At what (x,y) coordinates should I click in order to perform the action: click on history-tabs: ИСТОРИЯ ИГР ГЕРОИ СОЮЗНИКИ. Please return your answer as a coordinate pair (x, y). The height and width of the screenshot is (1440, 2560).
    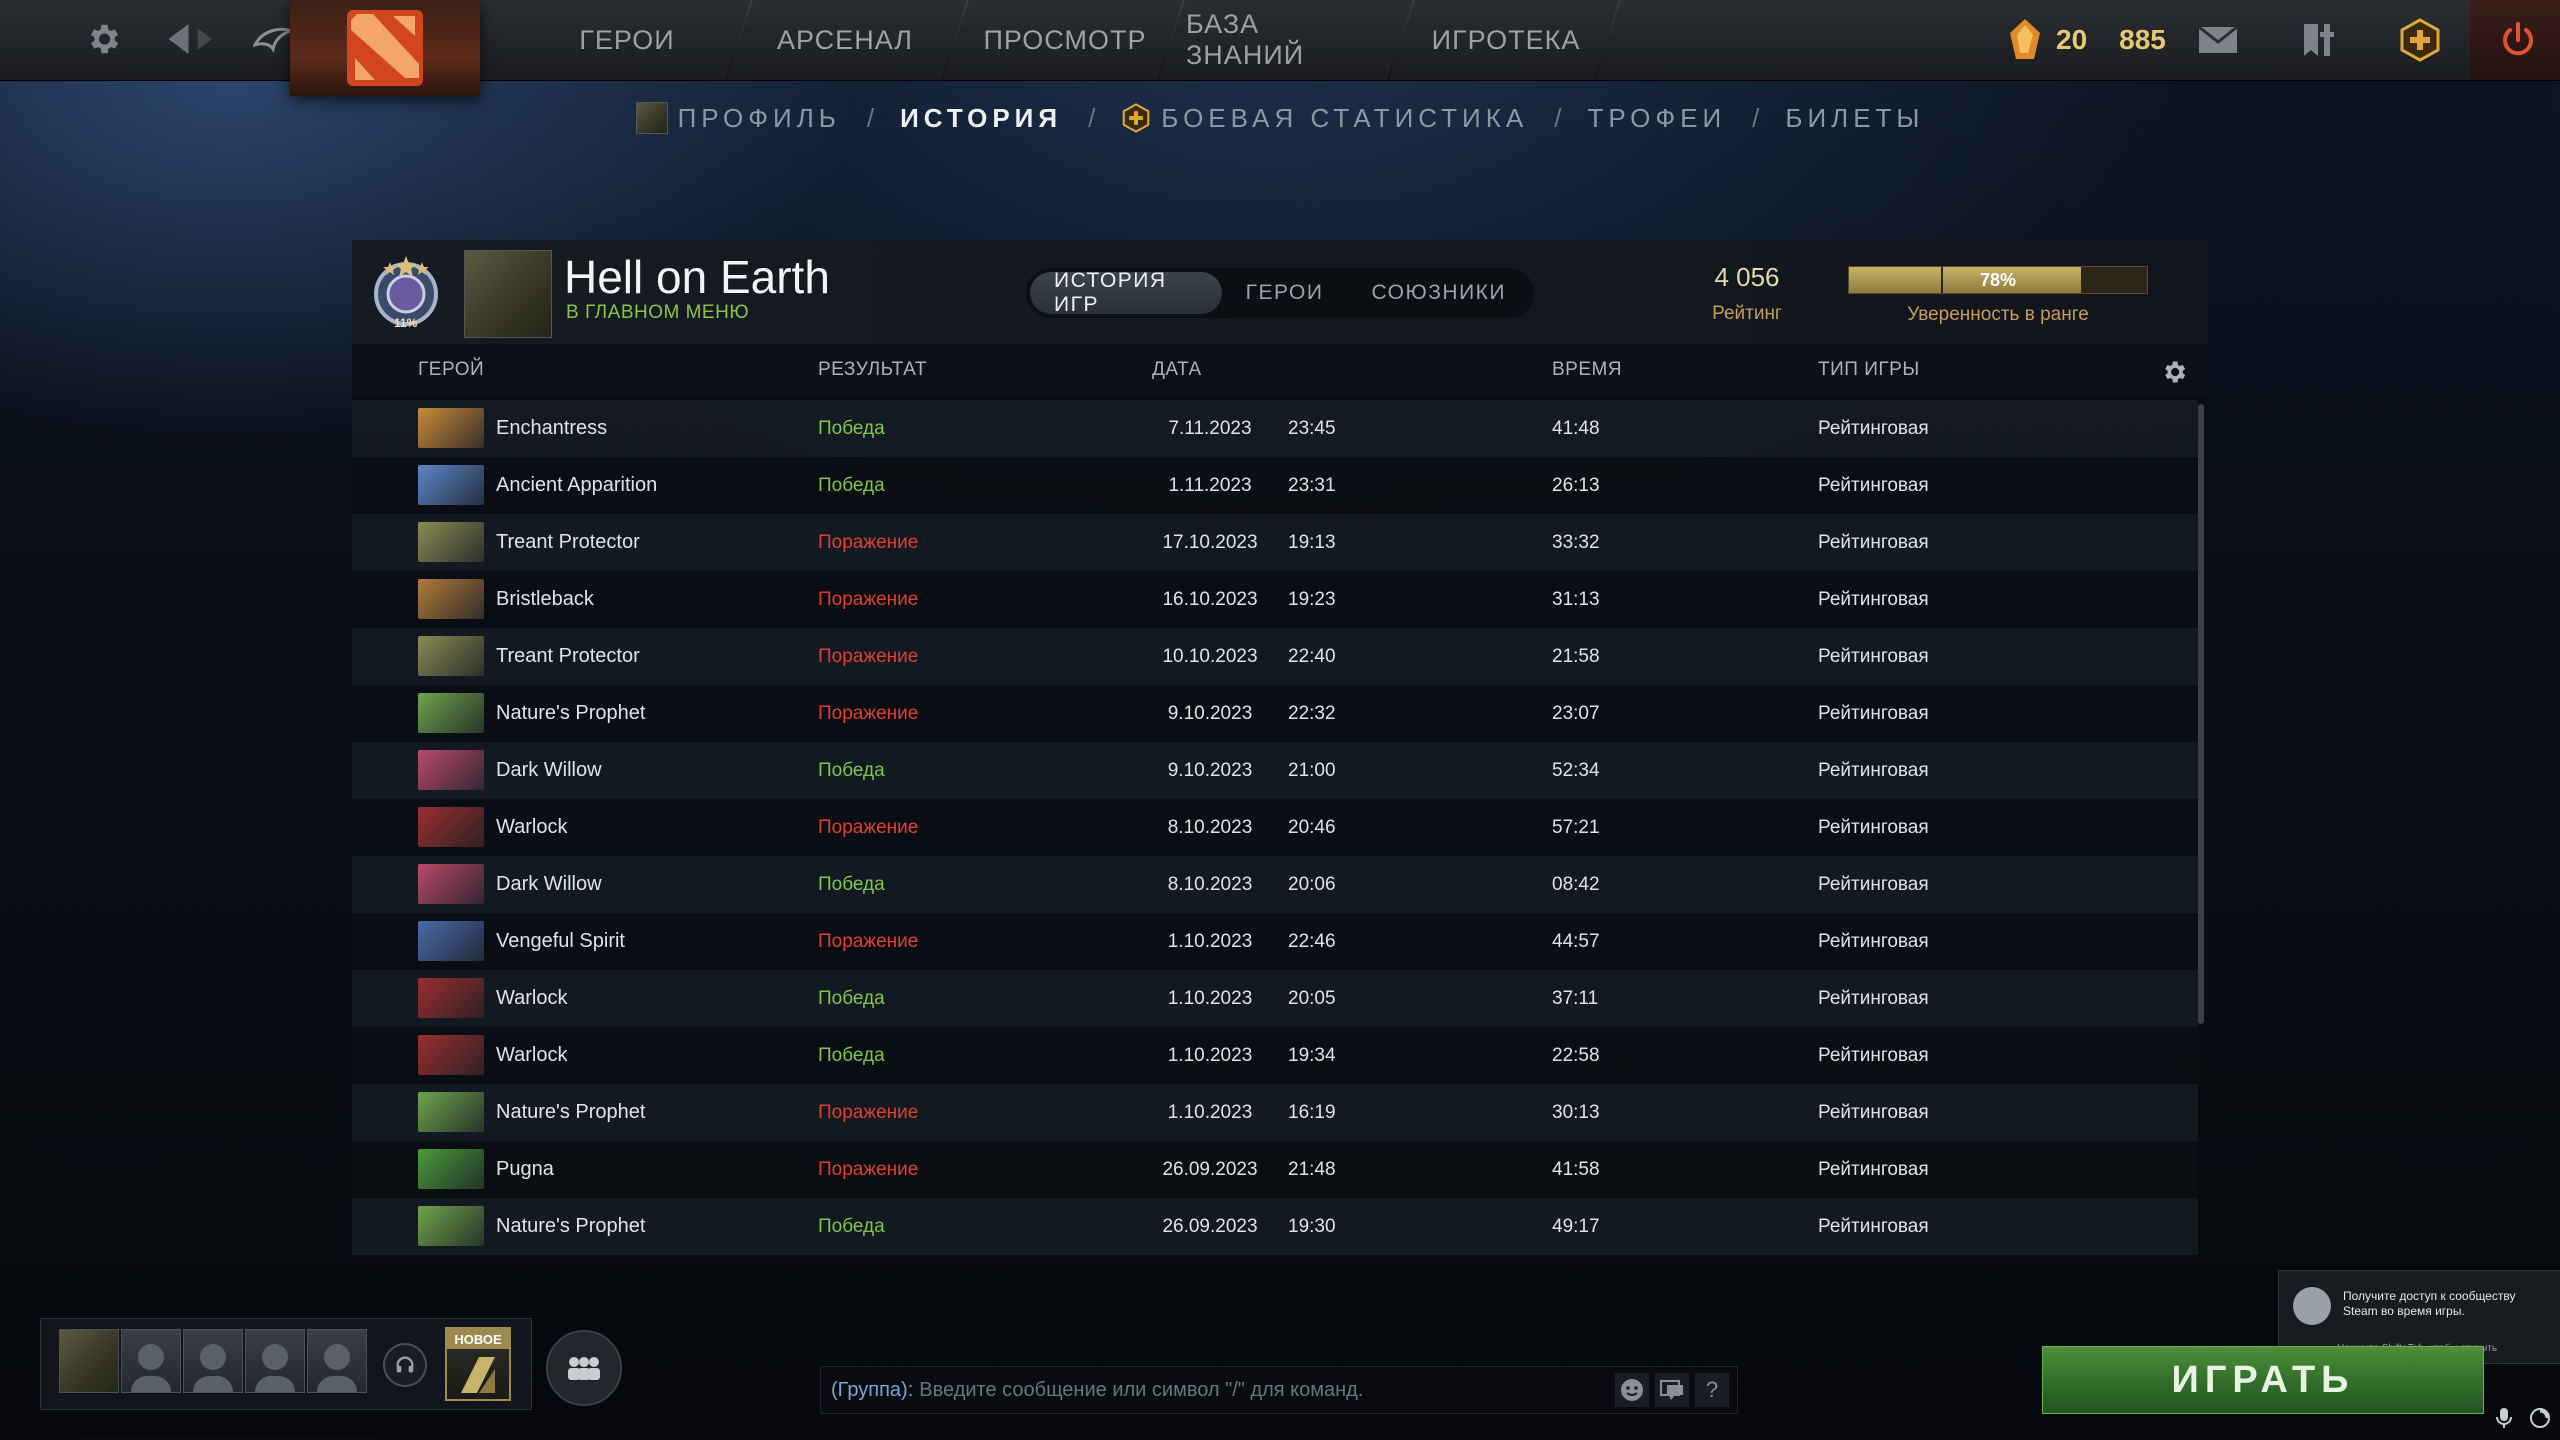
    Looking at the image, I should click on (1280, 293).